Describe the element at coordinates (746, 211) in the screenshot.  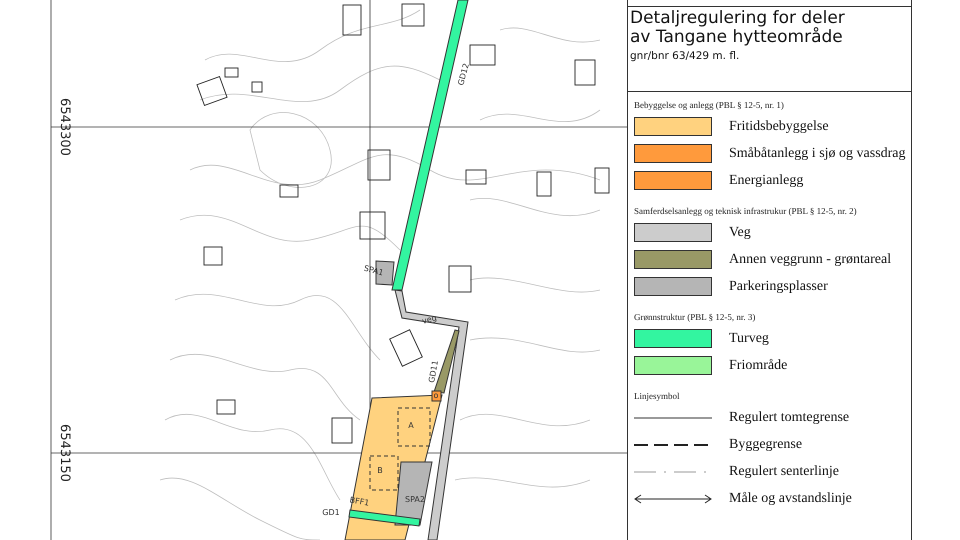
I see `legend-heading: Samferdselsanlegg og teknisk infrastrukur (PBL § 12-5, nr. 2)` at that location.